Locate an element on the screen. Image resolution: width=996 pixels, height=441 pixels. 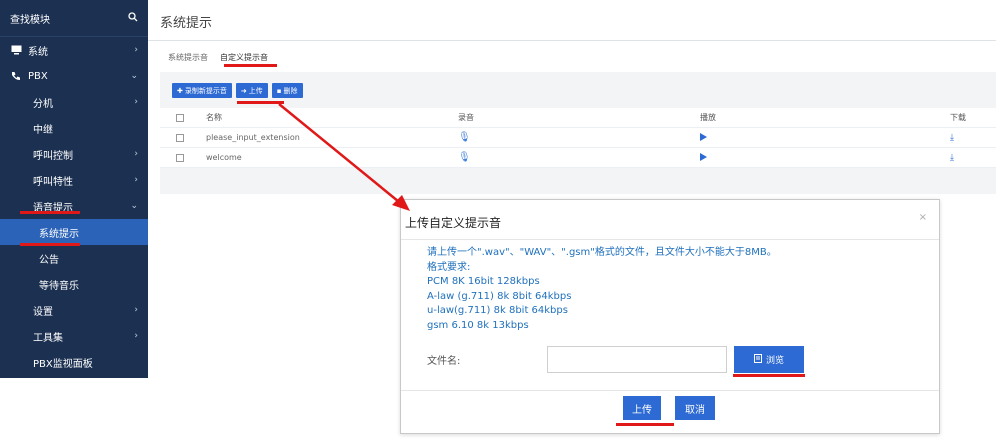
plus-icon: ✚ is located at coordinates (180, 90).